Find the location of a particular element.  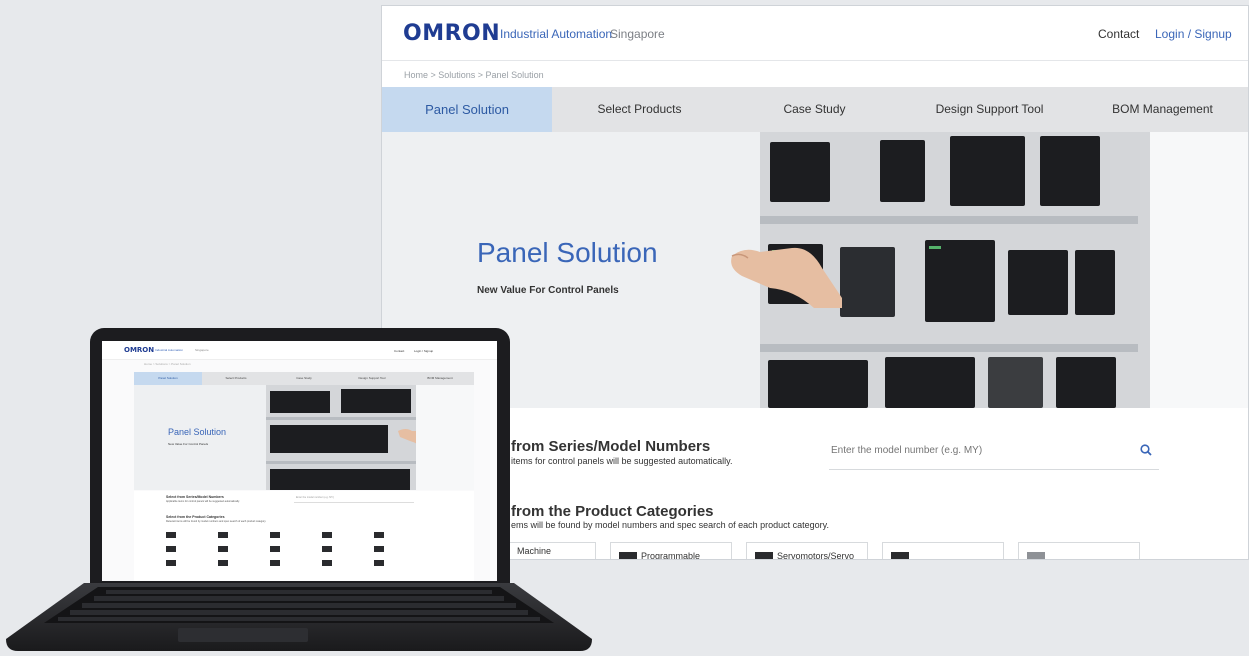

category-card-label: Programmable is located at coordinates (671, 555).